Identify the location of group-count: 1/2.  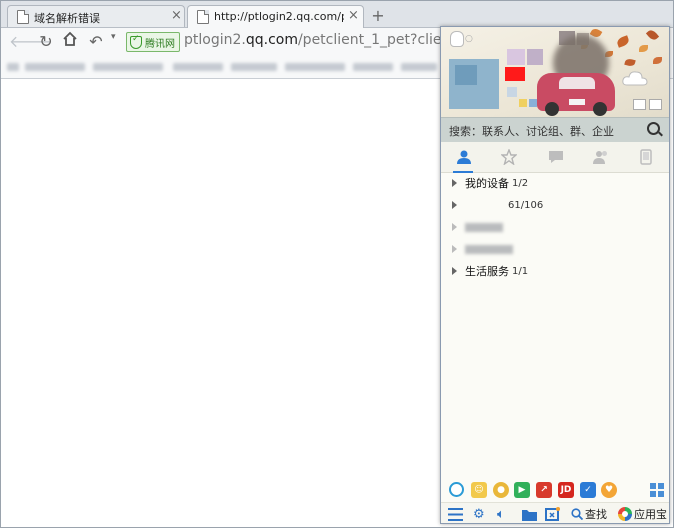
(520, 183).